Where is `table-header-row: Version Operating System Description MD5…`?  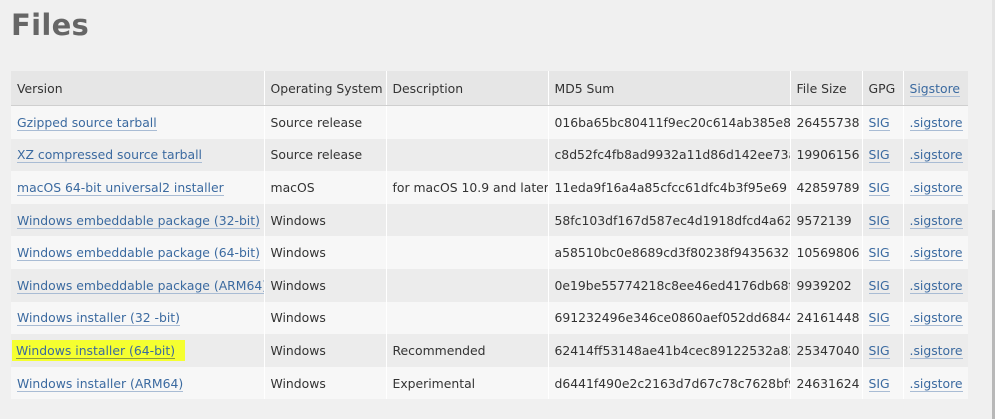
table-header-row: Version Operating System Description MD5… is located at coordinates (489, 88).